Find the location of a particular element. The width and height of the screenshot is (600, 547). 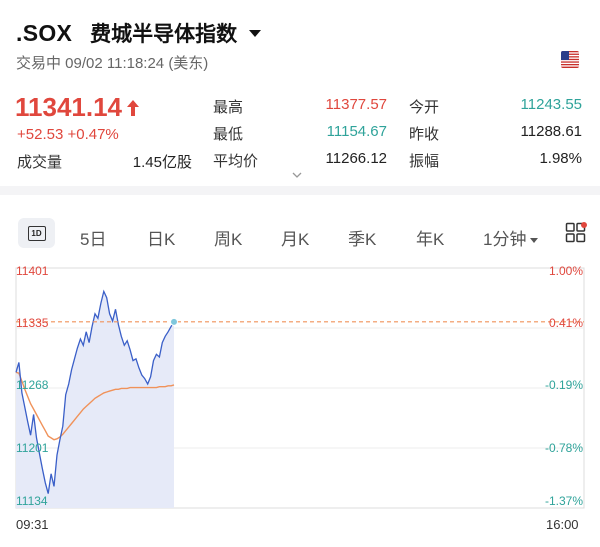

tab-minute-label: 1分钟 is located at coordinates (505, 239).